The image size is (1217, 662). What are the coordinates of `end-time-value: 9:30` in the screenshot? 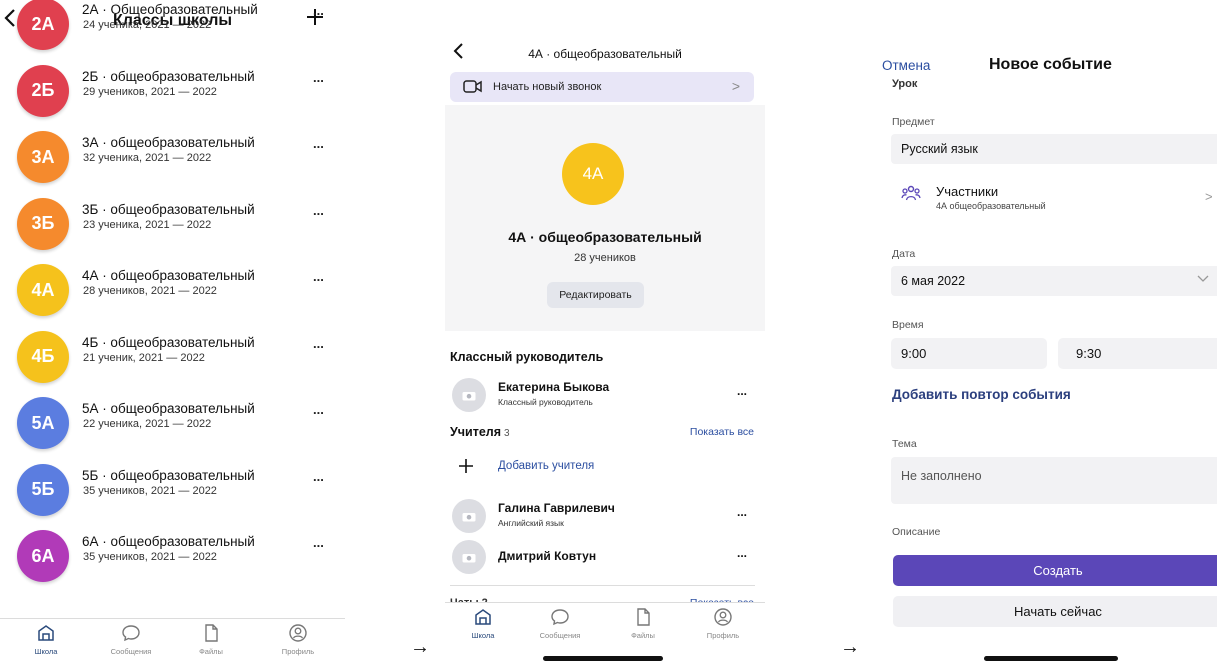 It's located at (1089, 353).